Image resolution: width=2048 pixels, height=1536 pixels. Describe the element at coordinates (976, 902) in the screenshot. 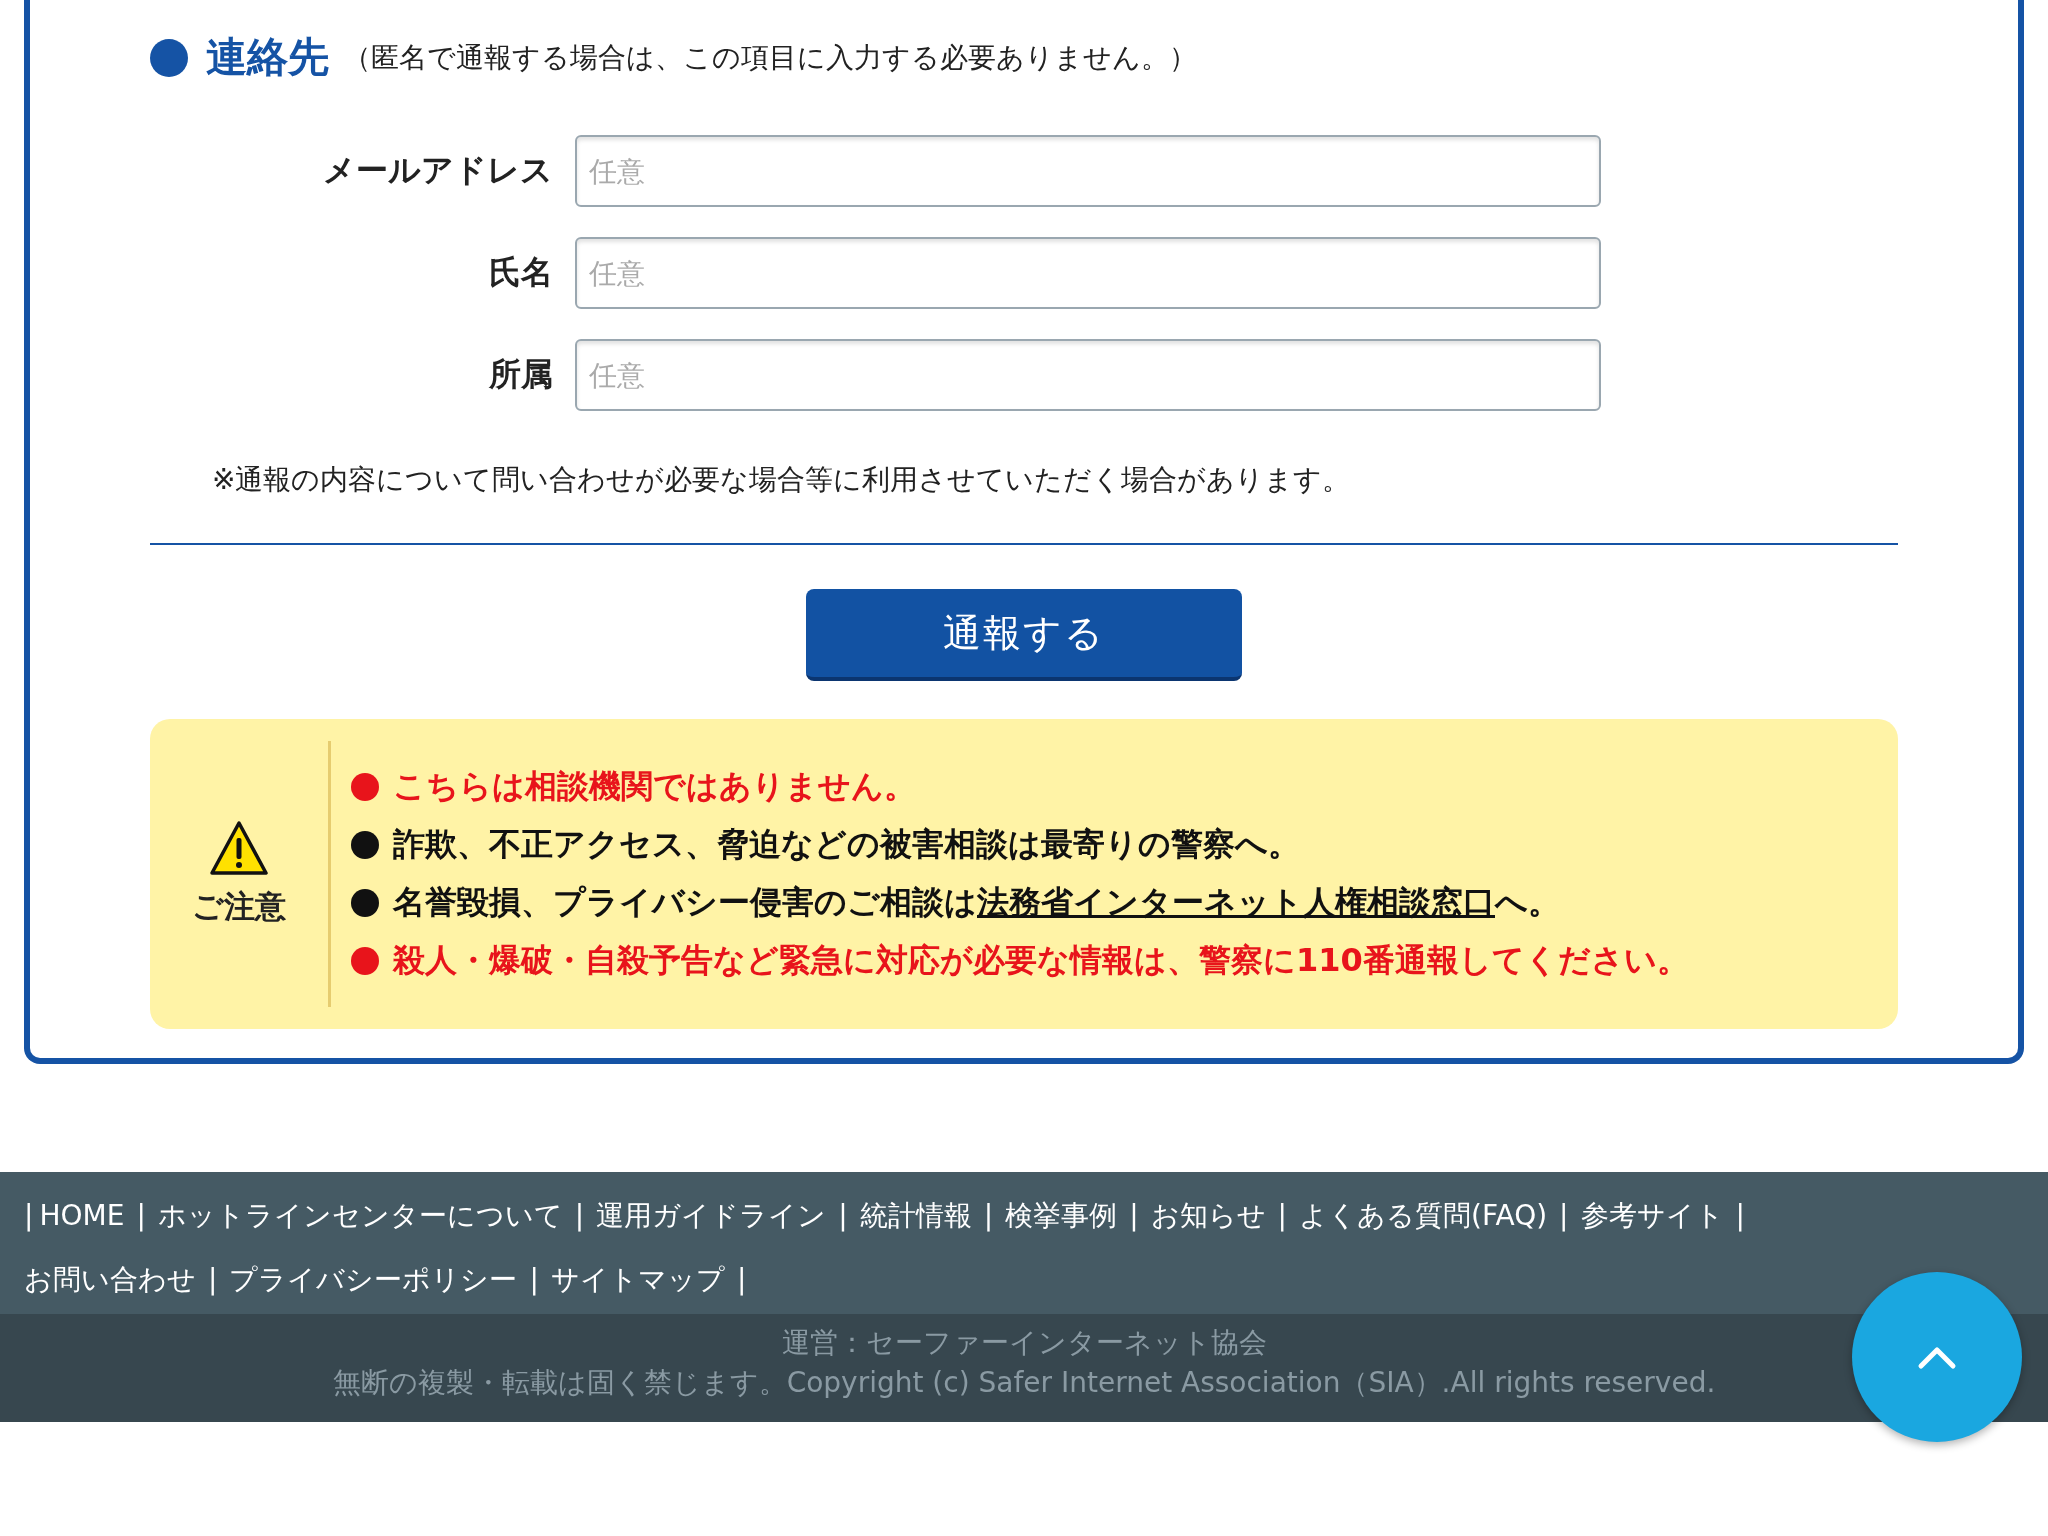

I see `notice-text: 名誉毀損、プライバシー侵害のご相談は法務省インターネット人権相談窓口へ。` at that location.